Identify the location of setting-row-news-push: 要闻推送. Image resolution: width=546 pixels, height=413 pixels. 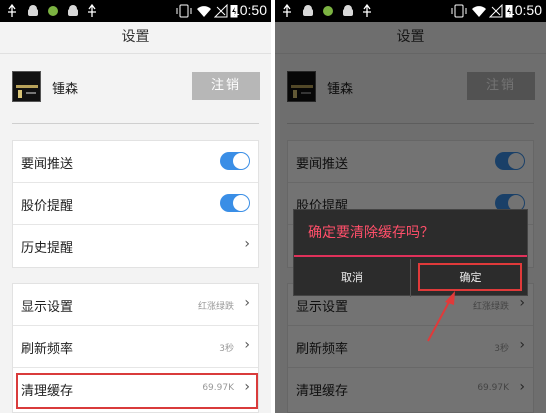
(135, 162).